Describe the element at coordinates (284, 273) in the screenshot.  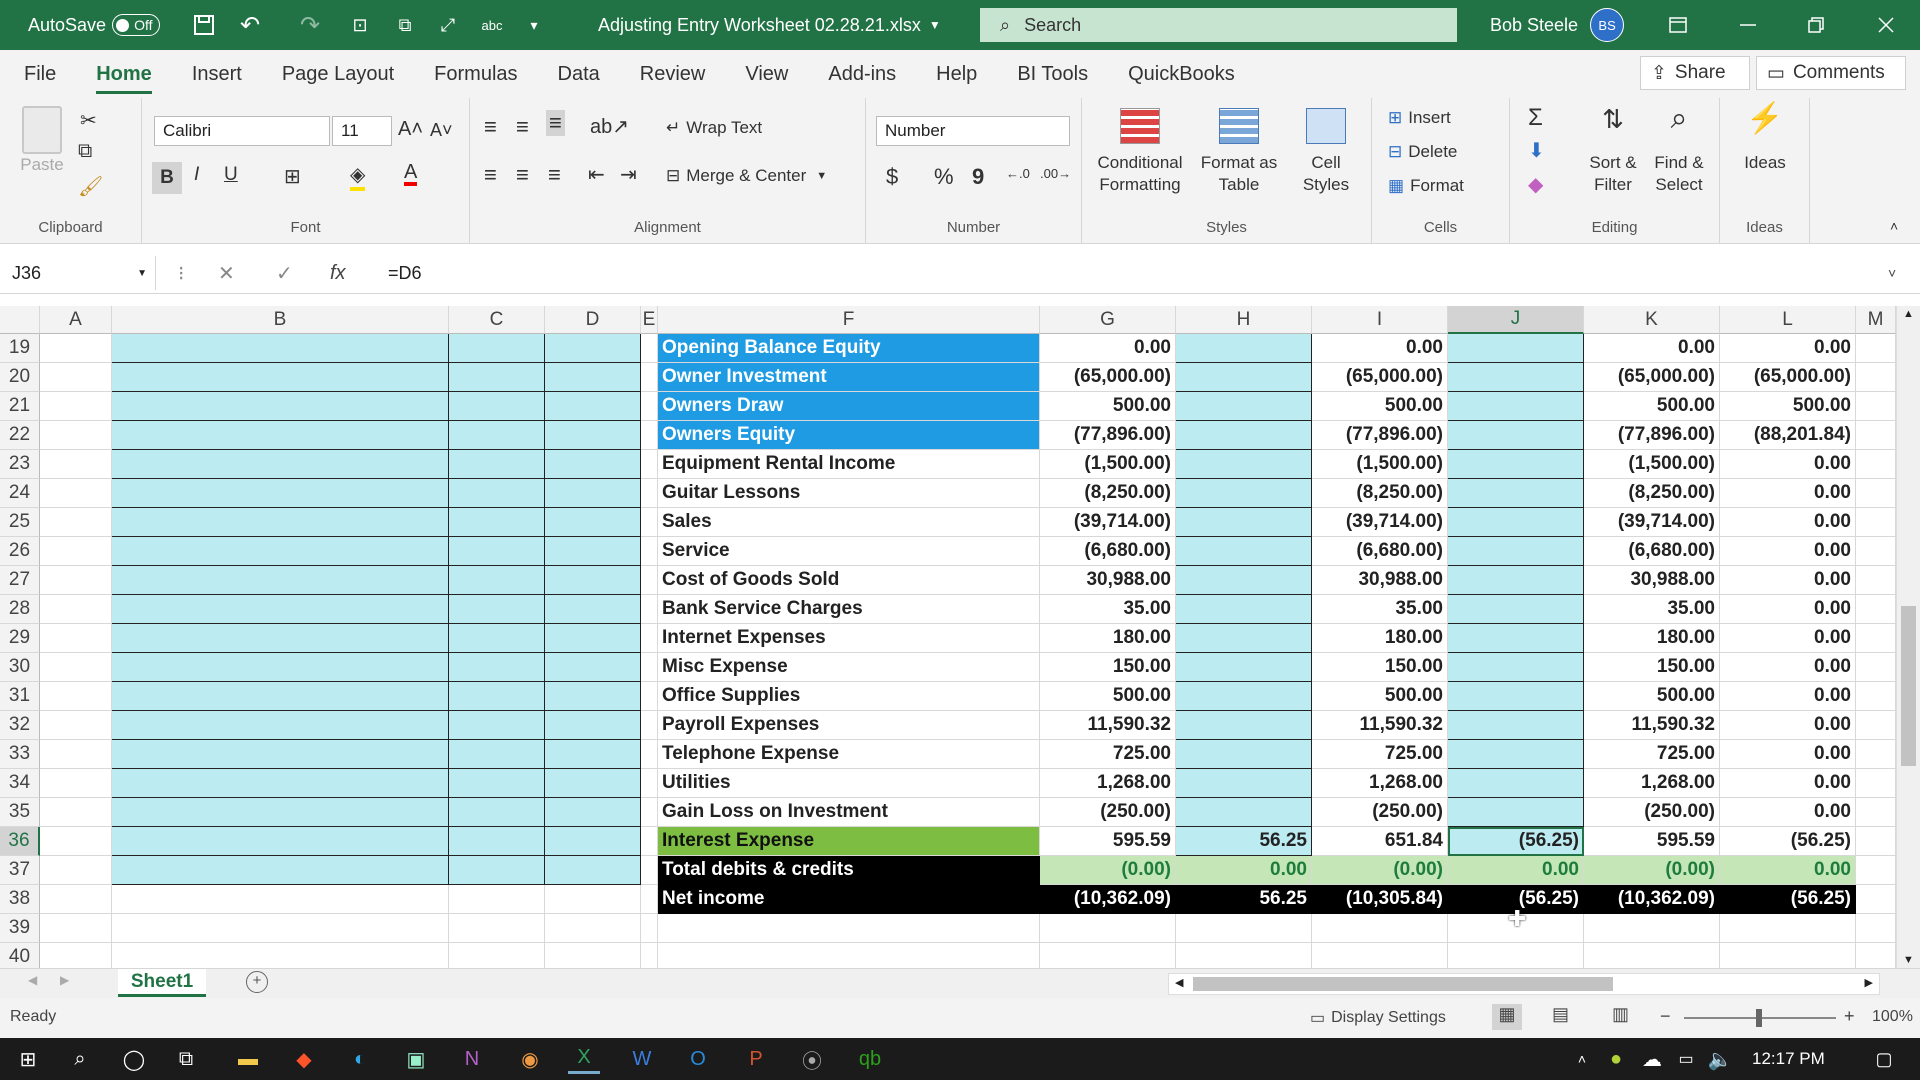
I see `enter-icon: ✓` at that location.